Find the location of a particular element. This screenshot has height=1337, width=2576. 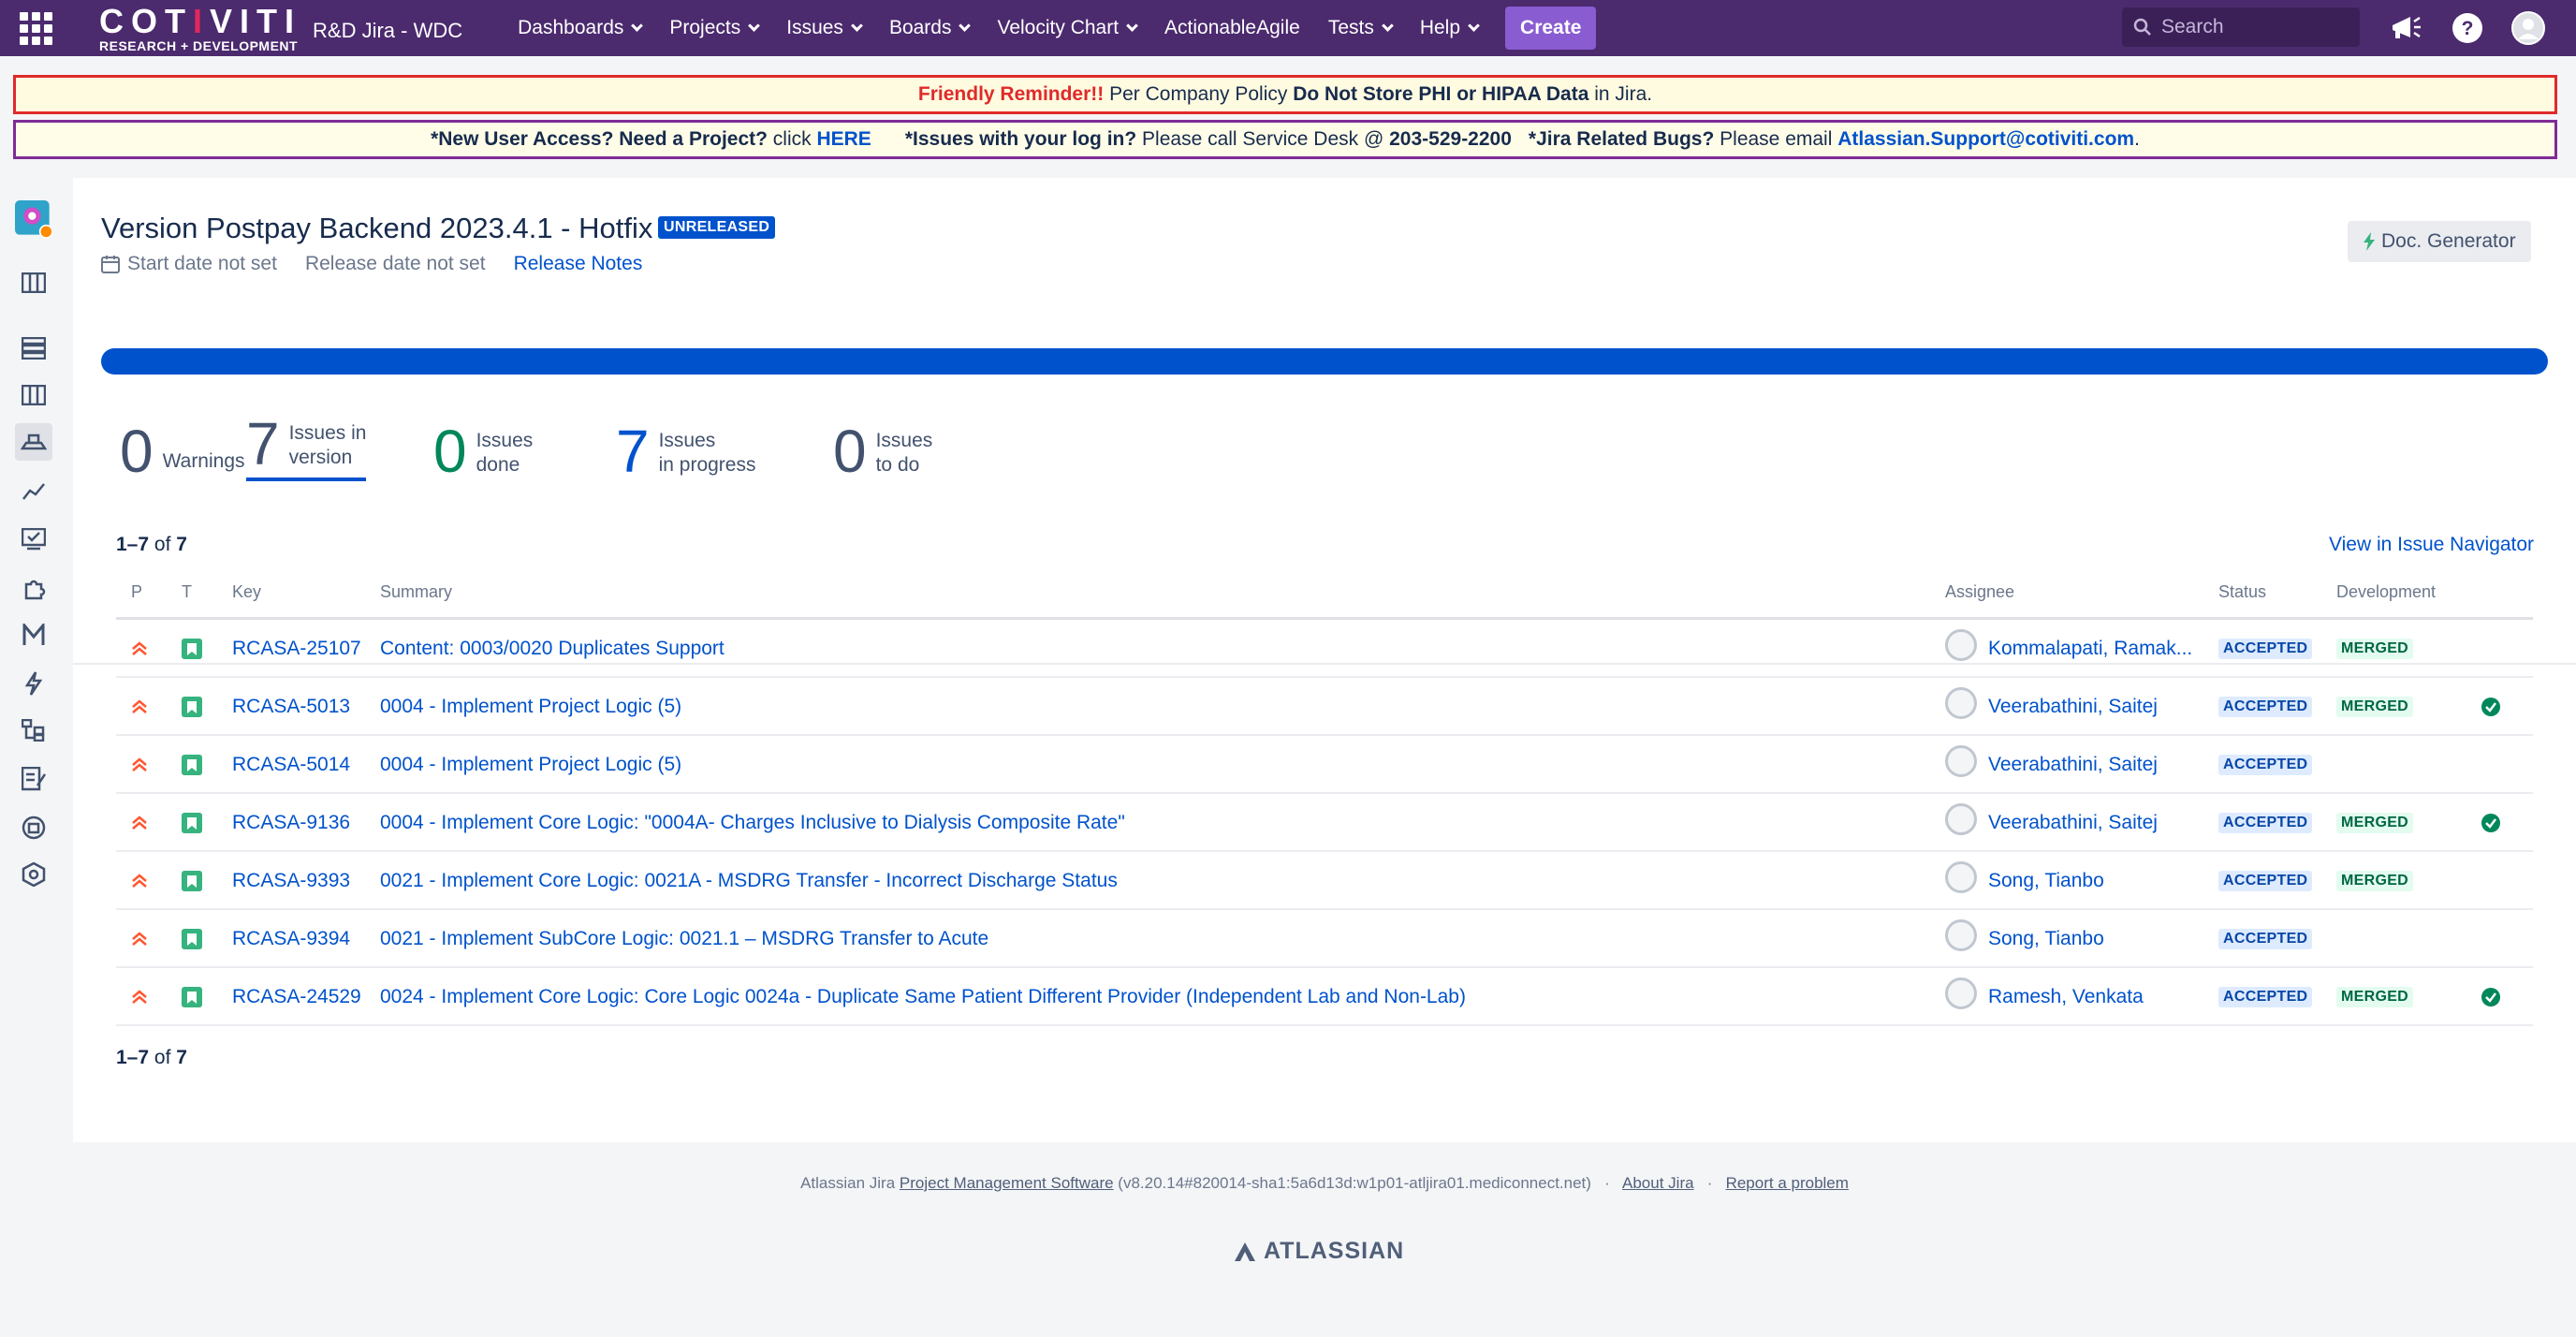

menu-dashboards: Dashboards is located at coordinates (579, 28).